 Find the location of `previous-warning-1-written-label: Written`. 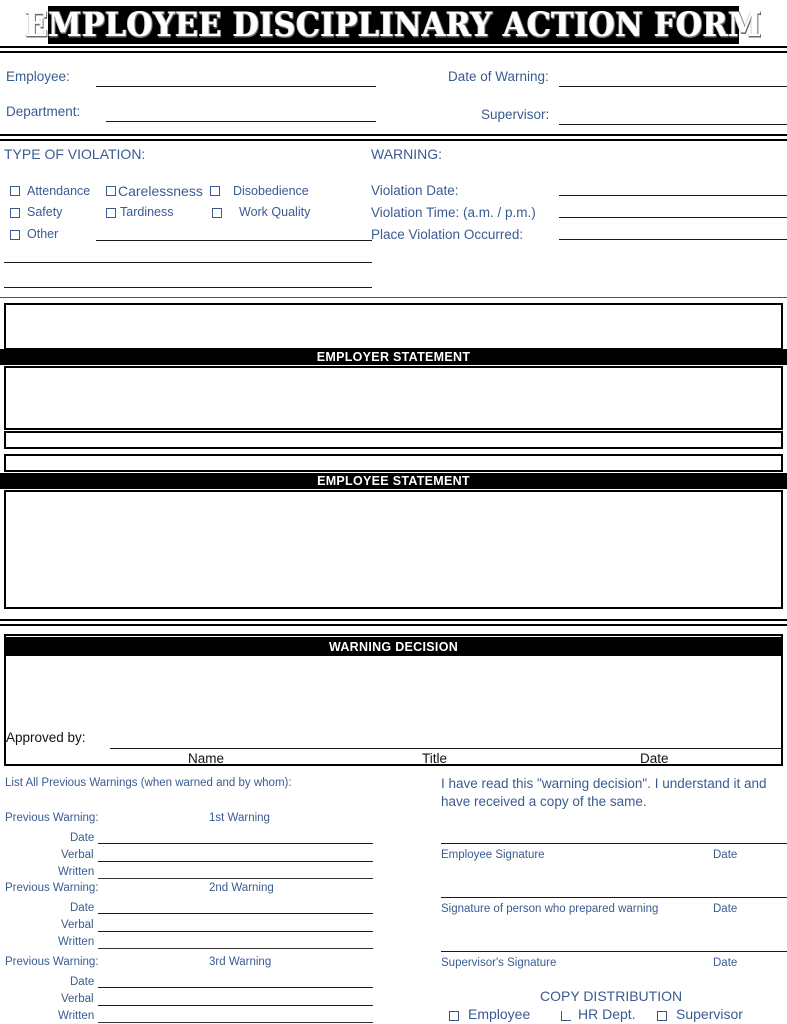

previous-warning-1-written-label: Written is located at coordinates (76, 872).